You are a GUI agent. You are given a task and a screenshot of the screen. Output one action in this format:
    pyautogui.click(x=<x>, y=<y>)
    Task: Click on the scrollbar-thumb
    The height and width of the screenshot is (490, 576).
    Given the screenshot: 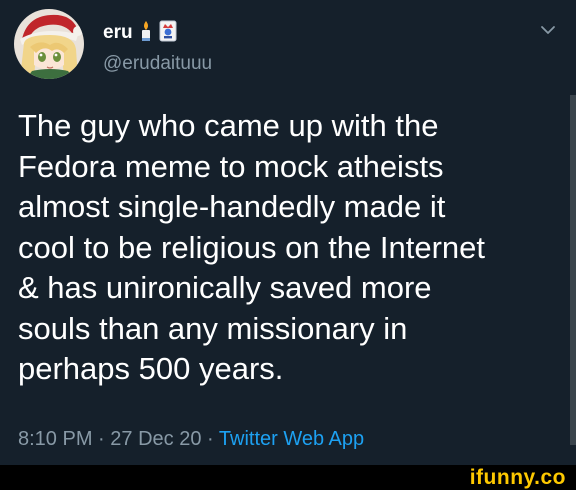 What is the action you would take?
    pyautogui.click(x=573, y=270)
    